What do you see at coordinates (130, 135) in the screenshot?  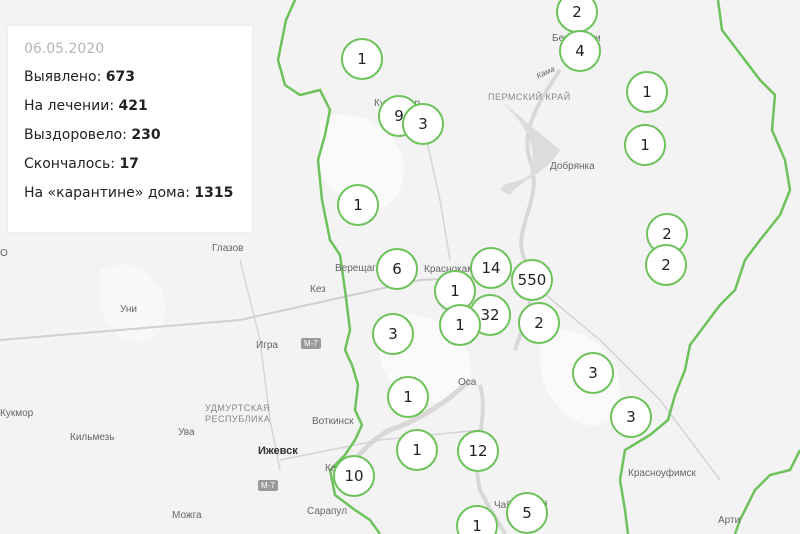 I see `stat-recovered: Выздоровело: 230` at bounding box center [130, 135].